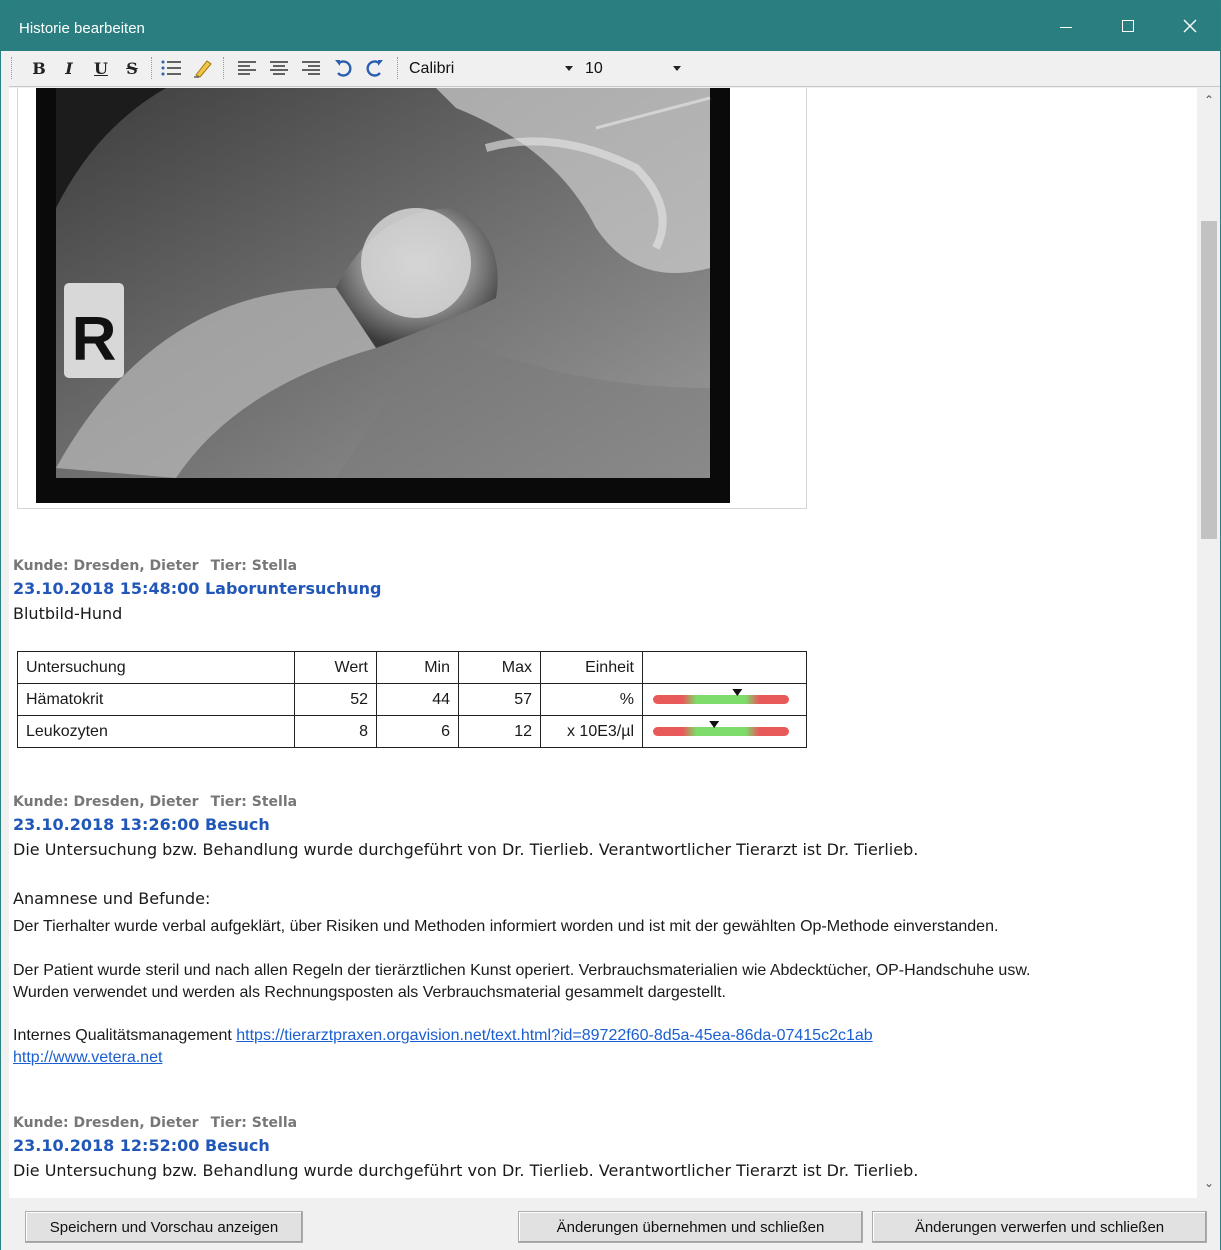 This screenshot has height=1250, width=1221. I want to click on entry-heading: 23.10.2018 12:52:00 Besuch, so click(141, 1145).